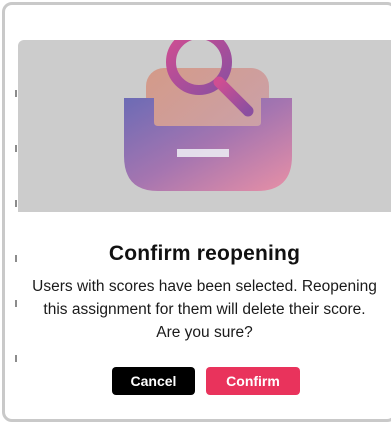 The image size is (391, 422). What do you see at coordinates (253, 381) in the screenshot?
I see `confirm-button: Confirm` at bounding box center [253, 381].